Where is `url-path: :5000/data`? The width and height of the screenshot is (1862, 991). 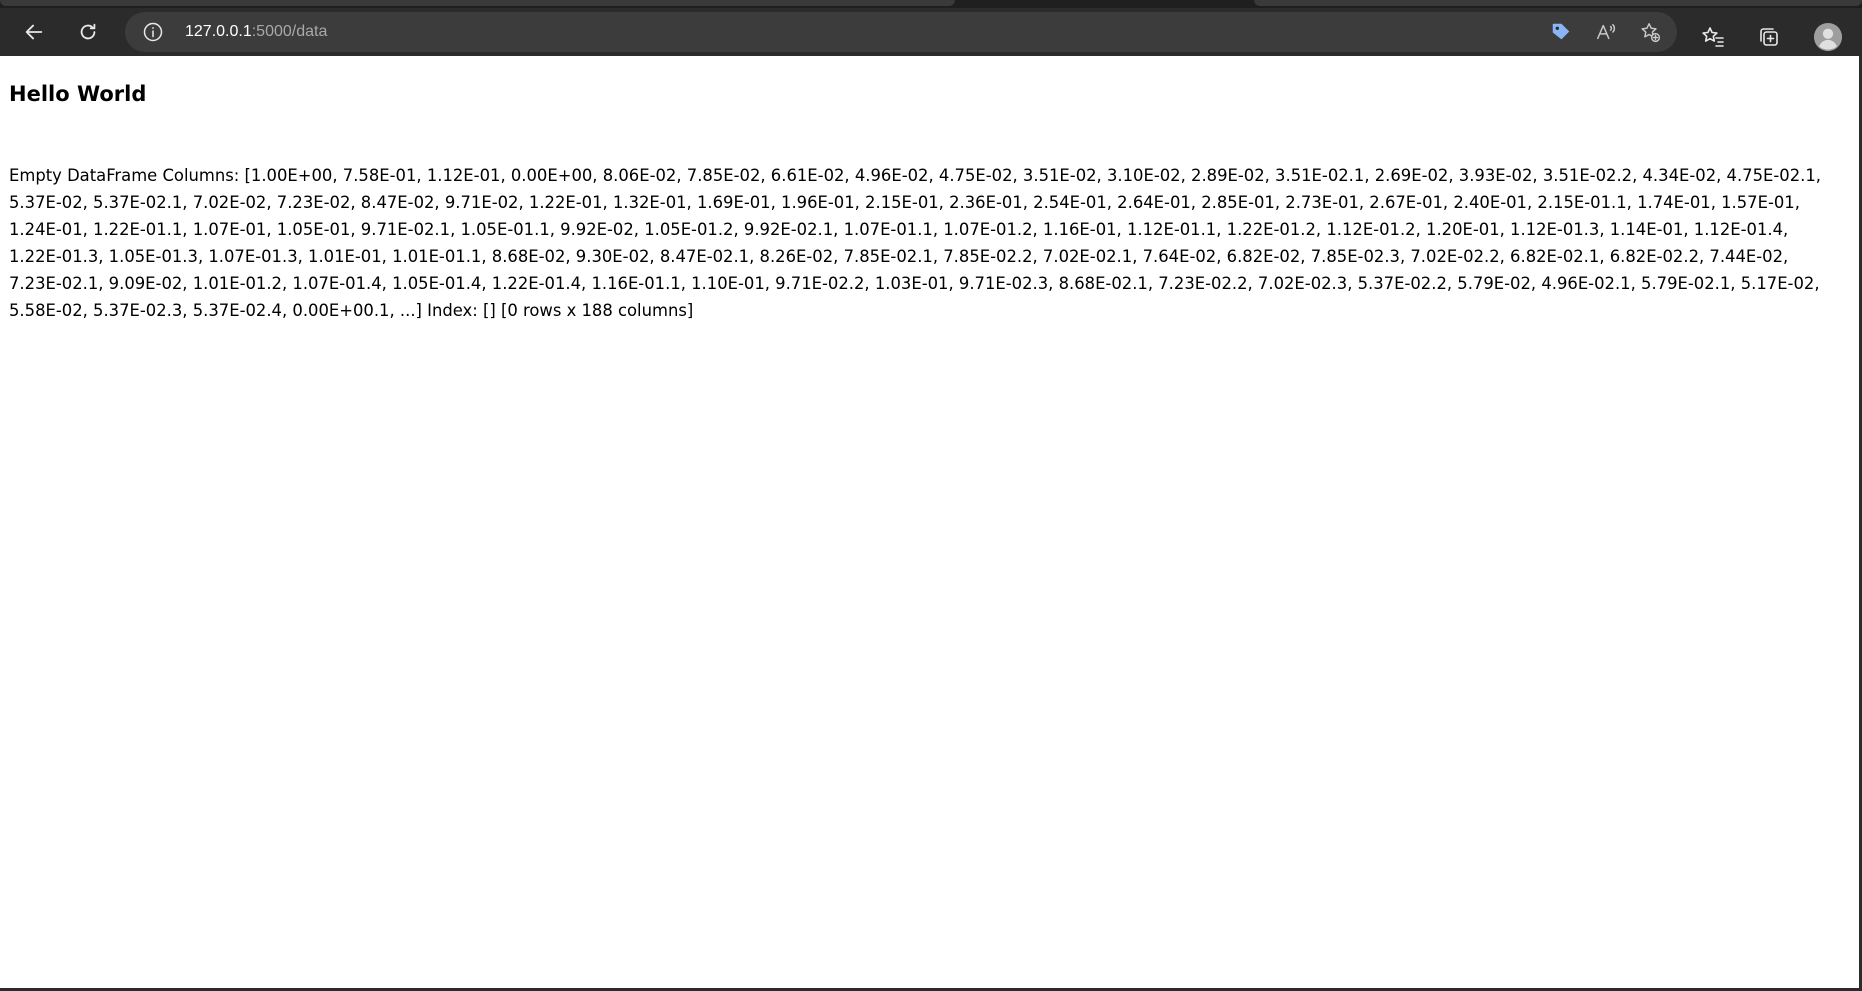
url-path: :5000/data is located at coordinates (289, 31).